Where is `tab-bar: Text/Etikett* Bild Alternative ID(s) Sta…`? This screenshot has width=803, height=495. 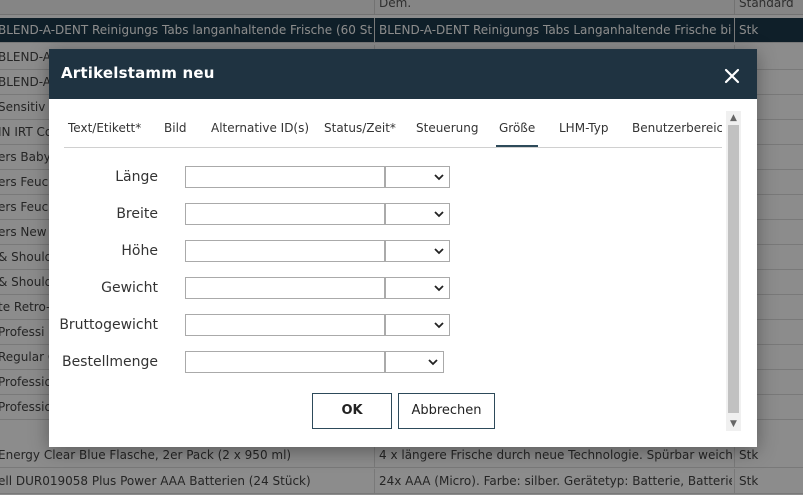 tab-bar: Text/Etikett* Bild Alternative ID(s) Sta… is located at coordinates (393, 129).